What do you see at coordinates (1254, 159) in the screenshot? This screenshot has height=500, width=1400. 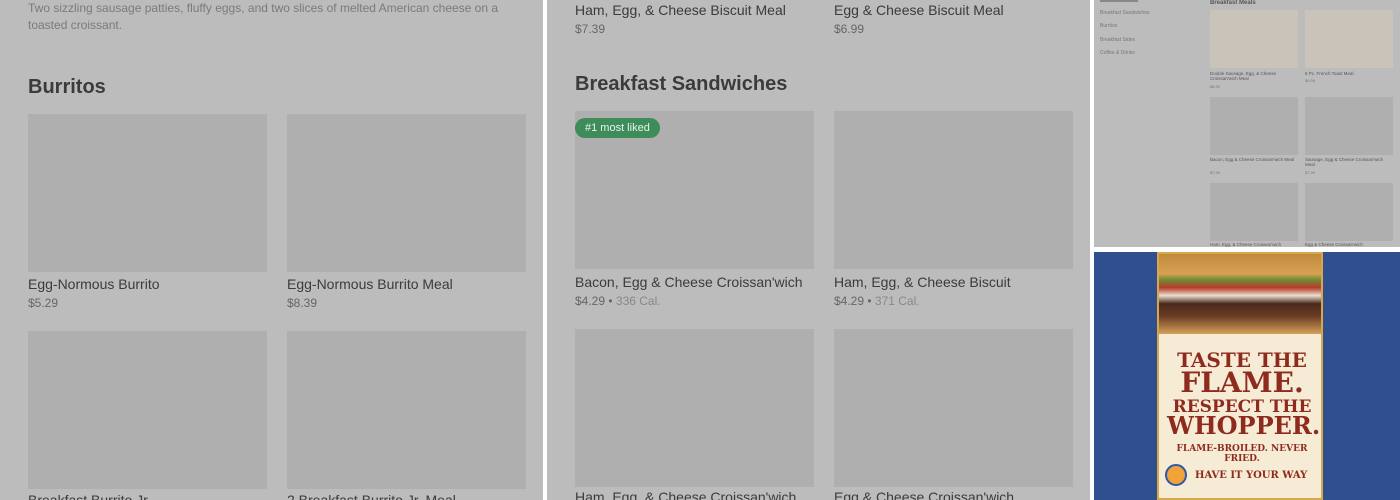 I see `menu-item-name: Bacon, Egg & Cheese Croissan'wich Meal` at bounding box center [1254, 159].